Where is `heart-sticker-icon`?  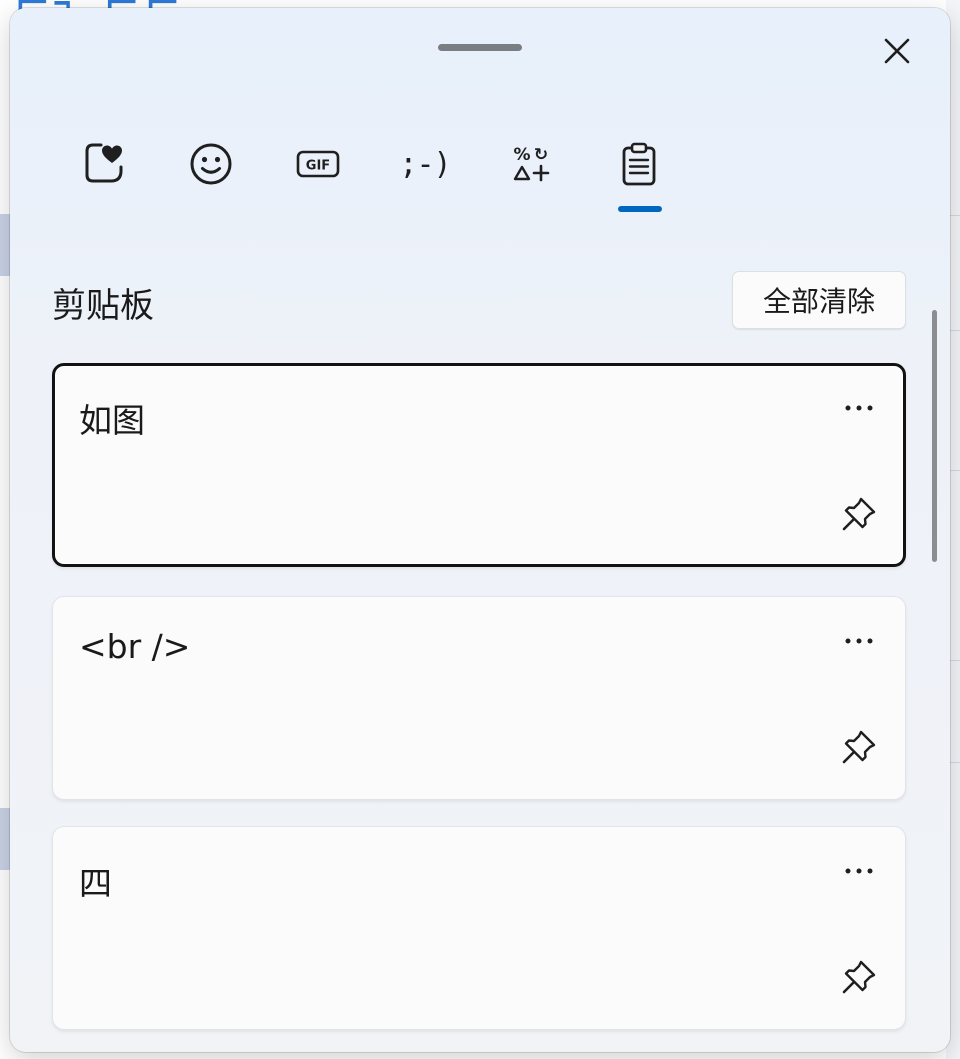
heart-sticker-icon is located at coordinates (104, 163).